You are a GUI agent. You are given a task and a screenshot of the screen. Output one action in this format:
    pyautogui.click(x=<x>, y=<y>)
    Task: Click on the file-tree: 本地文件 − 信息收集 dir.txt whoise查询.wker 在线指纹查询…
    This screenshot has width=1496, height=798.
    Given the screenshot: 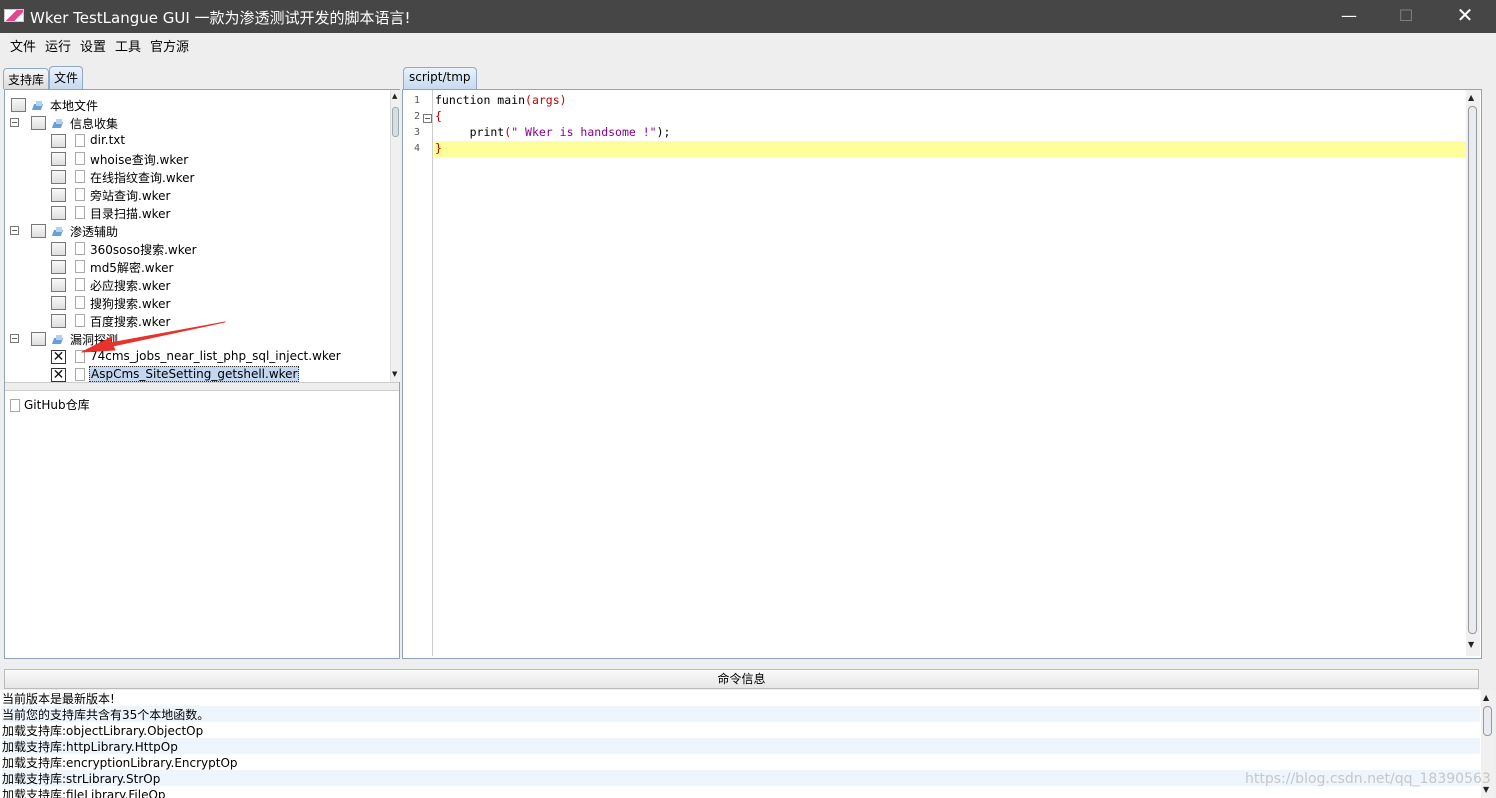 What is the action you would take?
    pyautogui.click(x=197, y=236)
    